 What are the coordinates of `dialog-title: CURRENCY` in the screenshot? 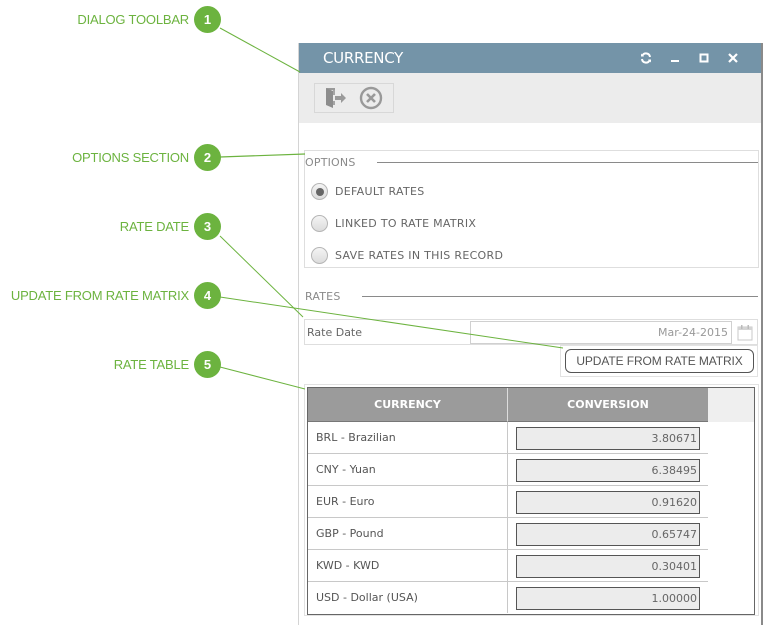 It's located at (363, 58).